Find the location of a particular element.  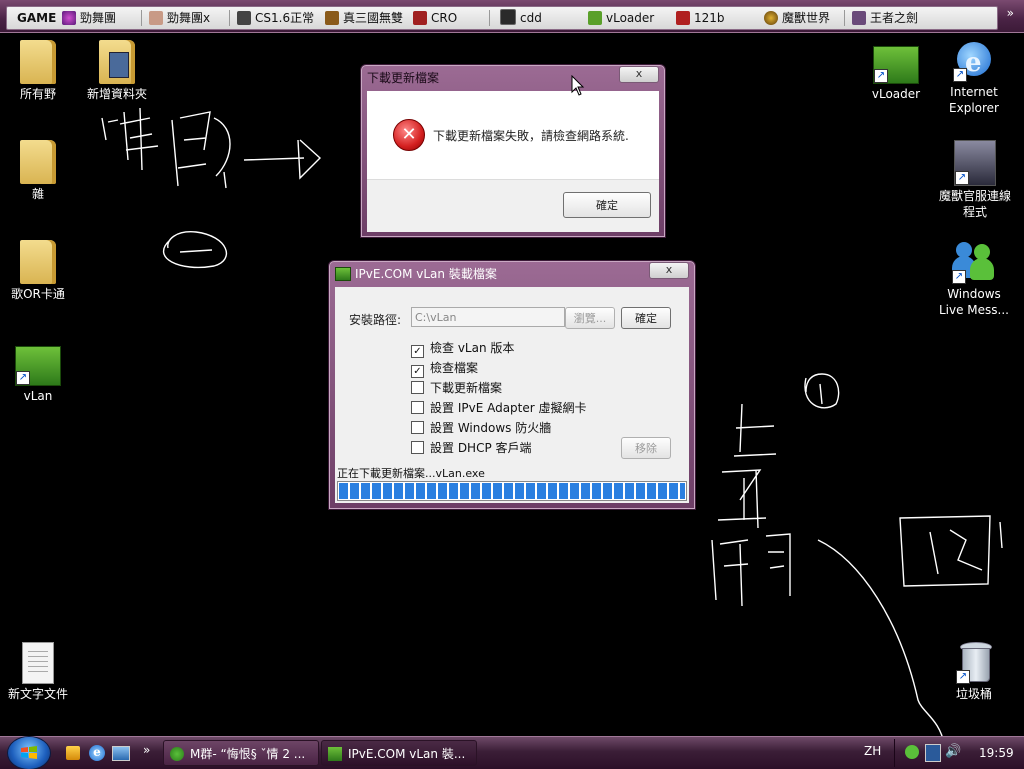

scribble-line is located at coordinates (881, 642).